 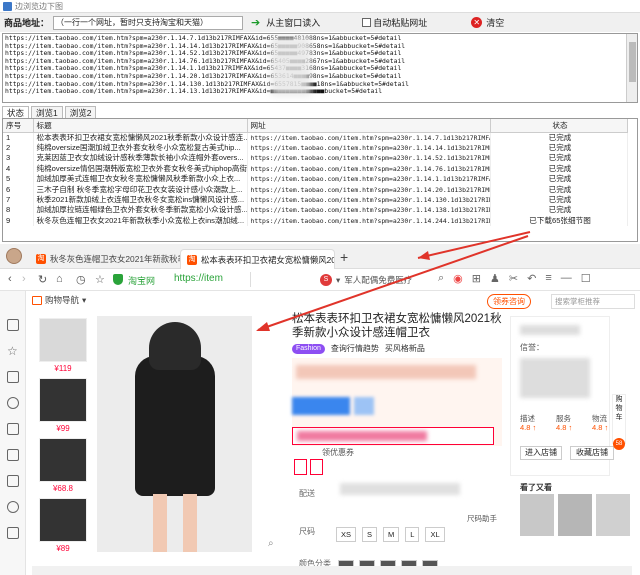 I want to click on auto-paste-checkbox: 自动粘贴网址, so click(x=394, y=22).